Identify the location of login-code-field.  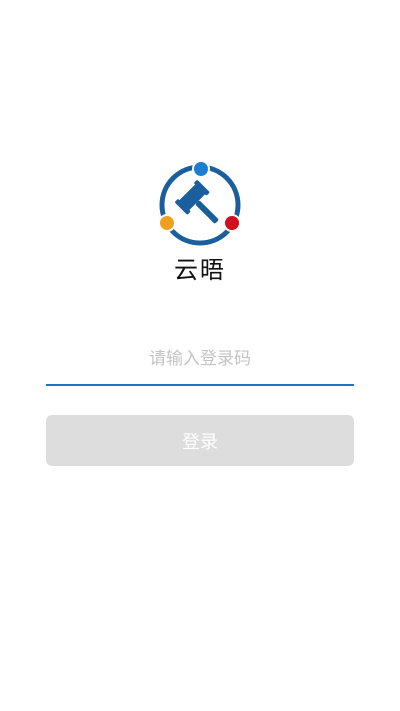
(200, 362).